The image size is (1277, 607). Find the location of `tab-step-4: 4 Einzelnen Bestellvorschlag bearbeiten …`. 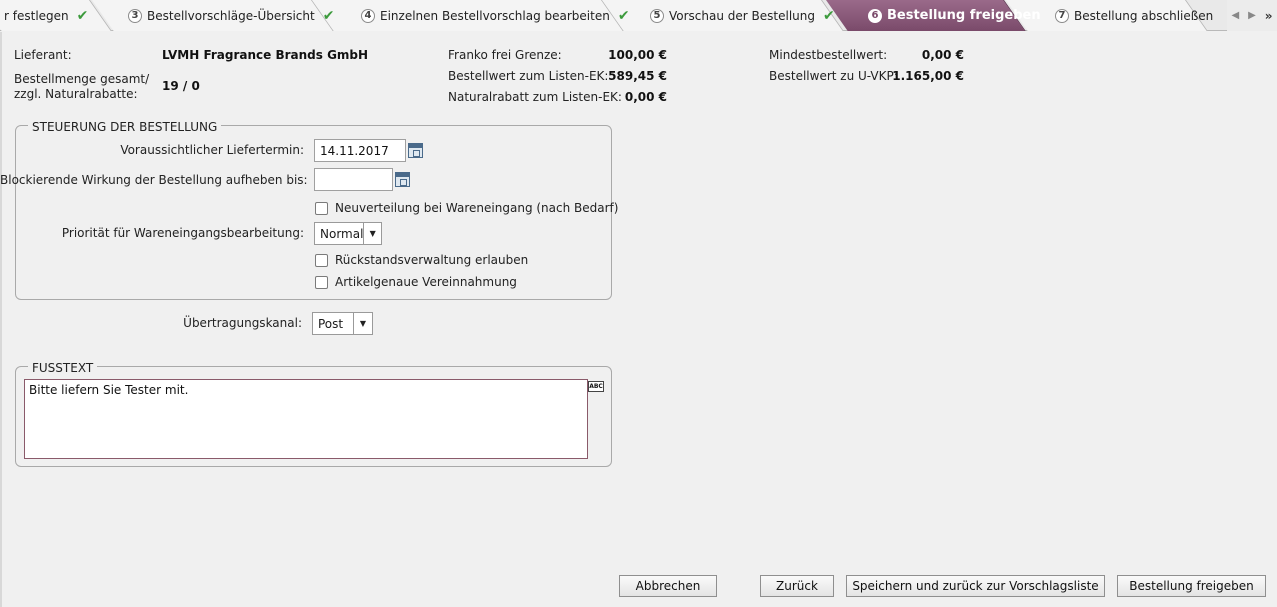

tab-step-4: 4 Einzelnen Bestellvorschlag bearbeiten … is located at coordinates (495, 15).